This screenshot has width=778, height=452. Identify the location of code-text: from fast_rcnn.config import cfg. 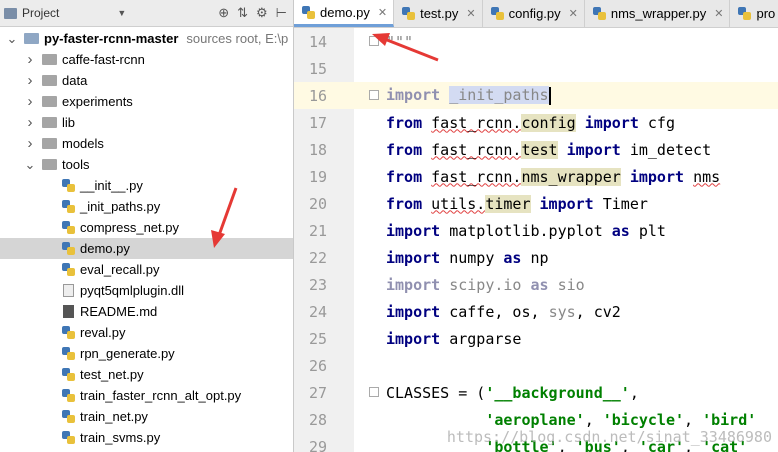
(514, 122).